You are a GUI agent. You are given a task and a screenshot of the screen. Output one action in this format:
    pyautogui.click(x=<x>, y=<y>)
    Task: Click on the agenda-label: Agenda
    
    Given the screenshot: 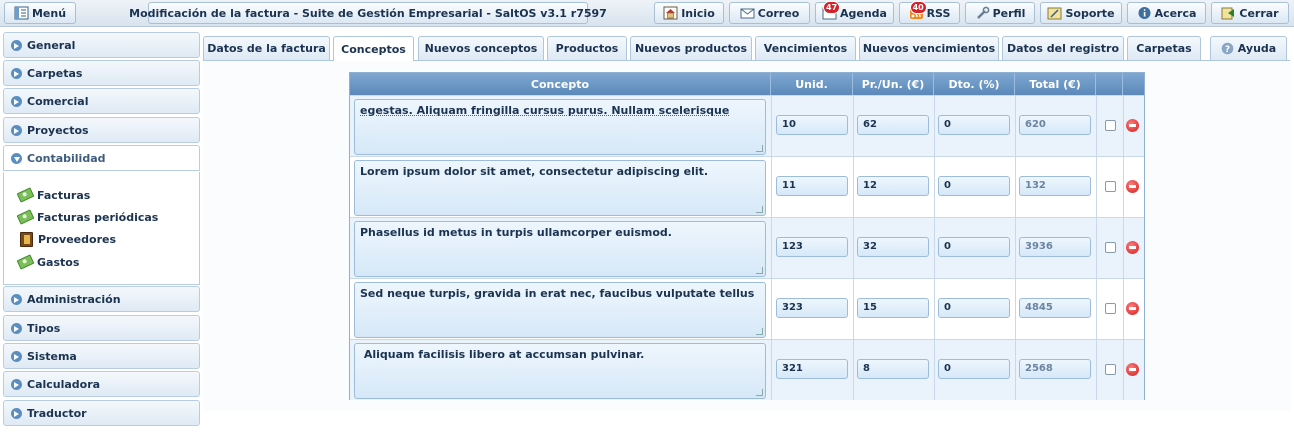 What is the action you would take?
    pyautogui.click(x=863, y=13)
    